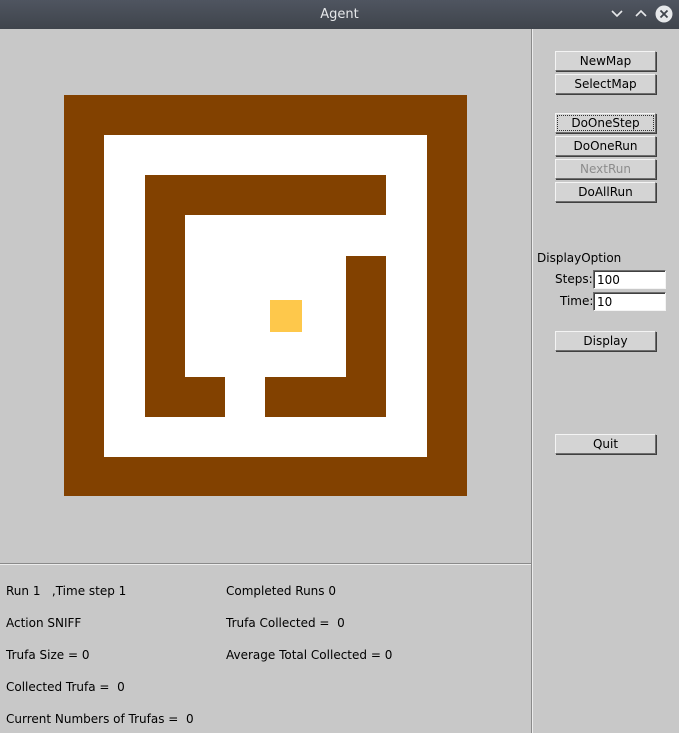  Describe the element at coordinates (48, 655) in the screenshot. I see `trufa-size-status: Trufa Size = 0` at that location.